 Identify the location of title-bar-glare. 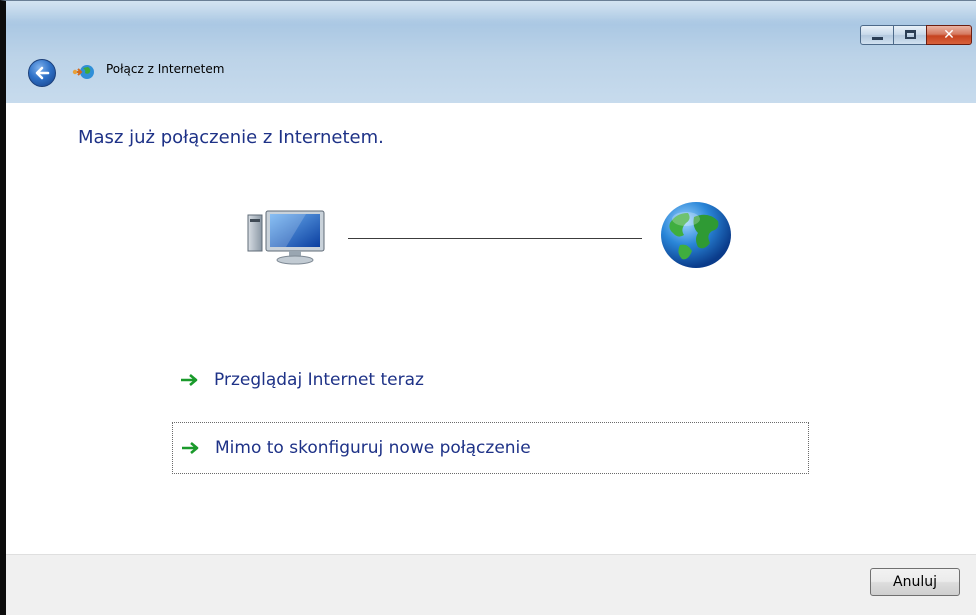
(491, 13).